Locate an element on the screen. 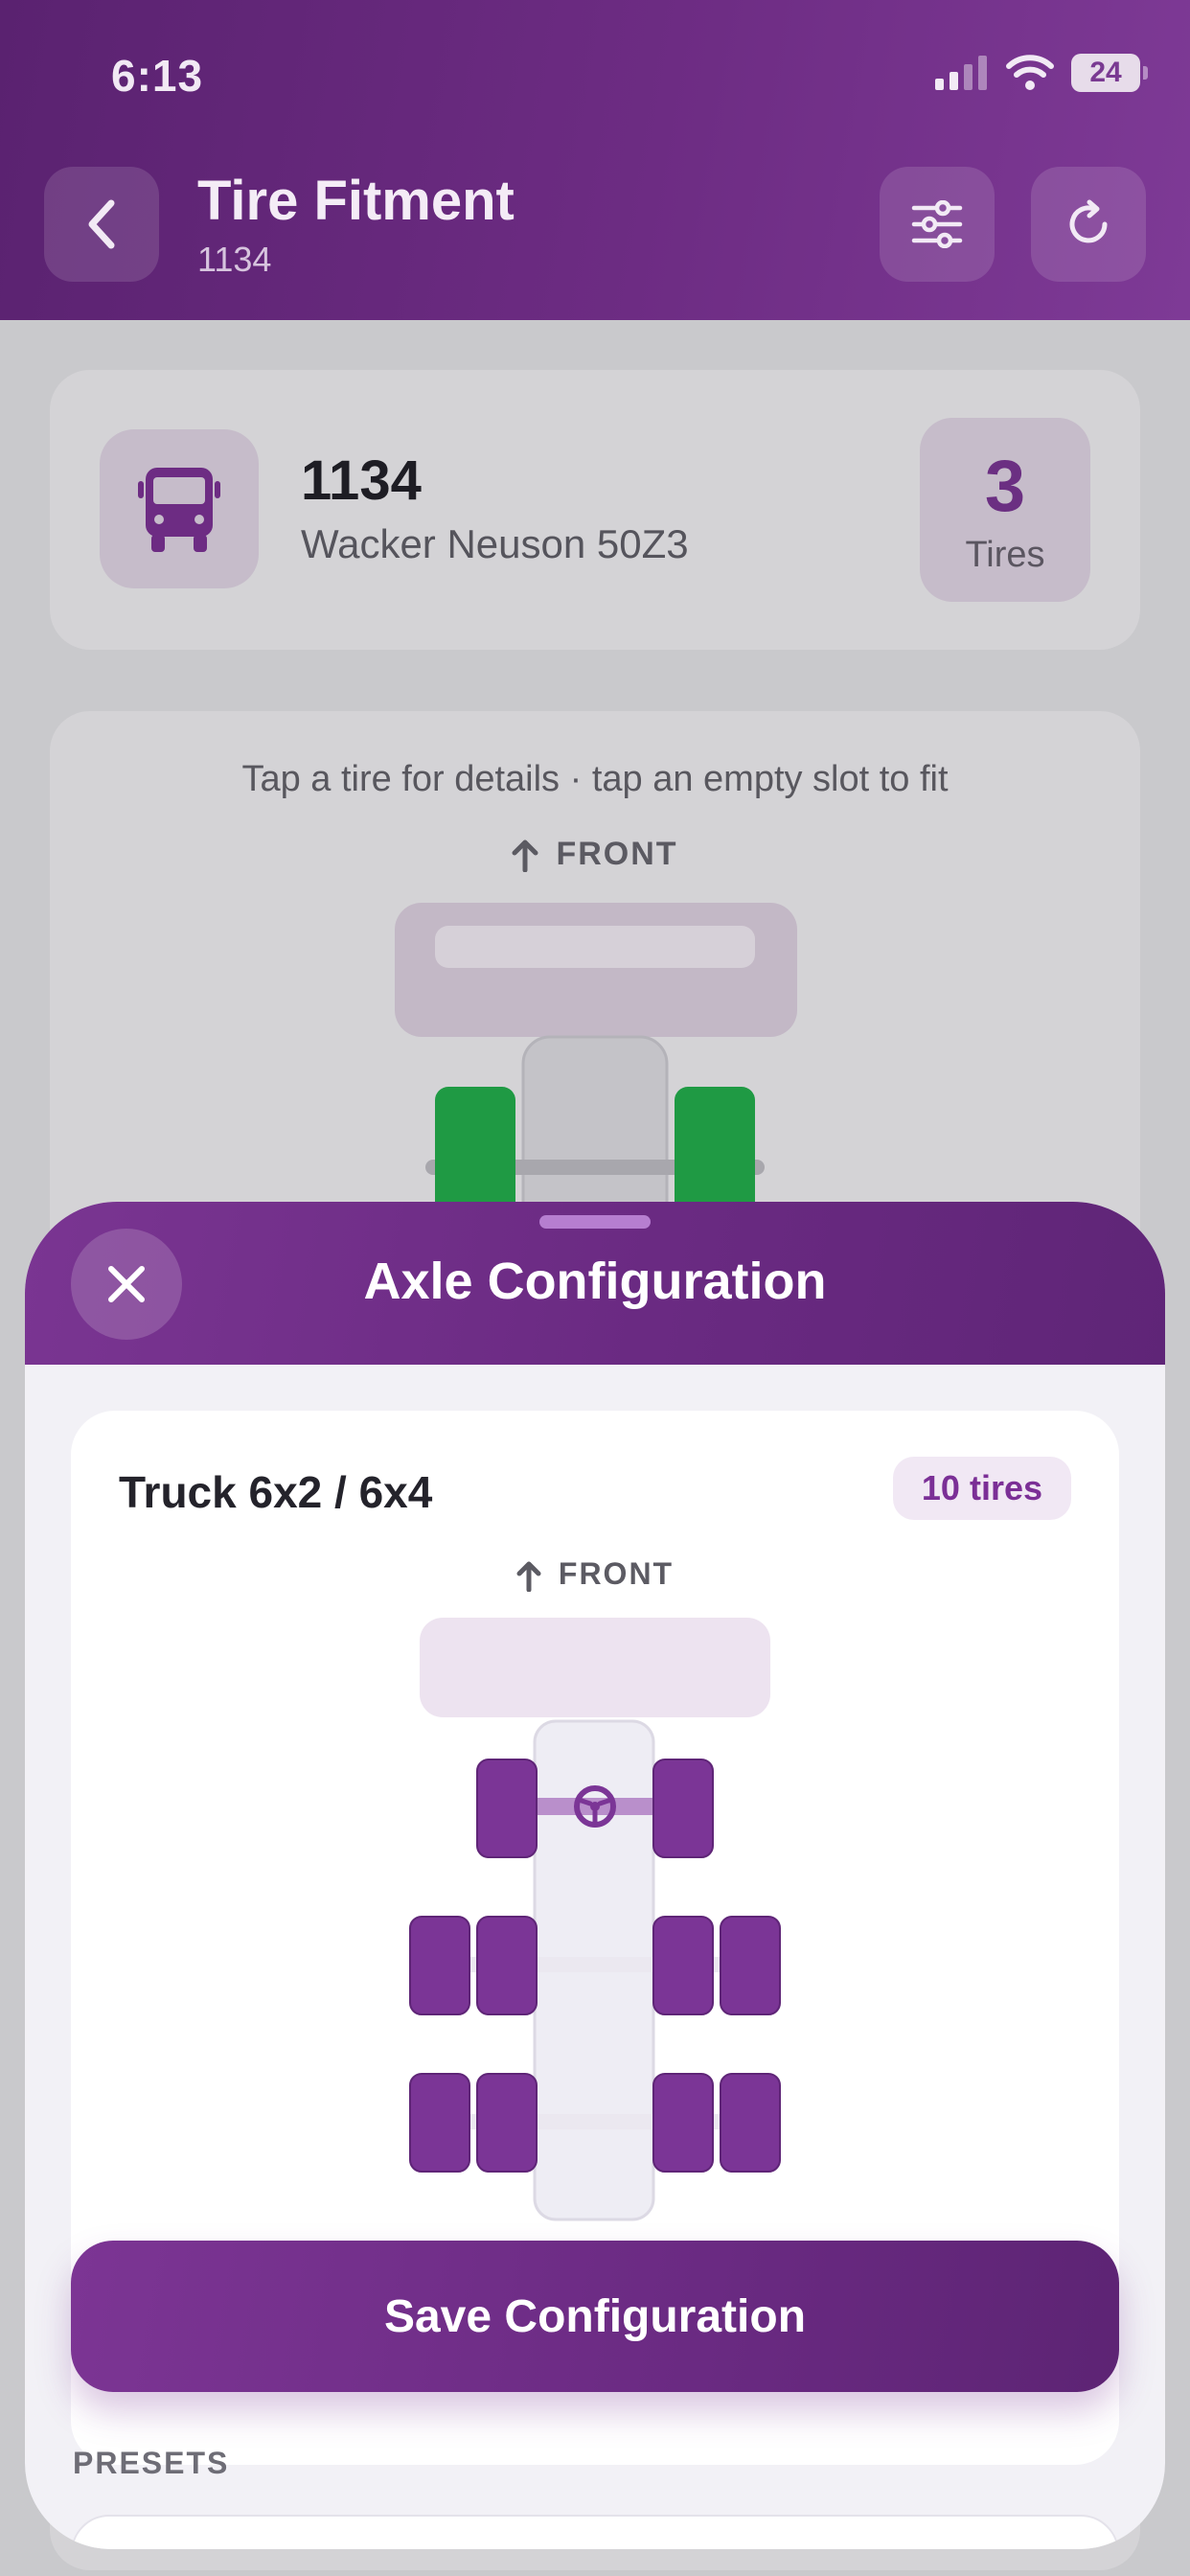 The width and height of the screenshot is (1190, 2576). filter-button is located at coordinates (937, 224).